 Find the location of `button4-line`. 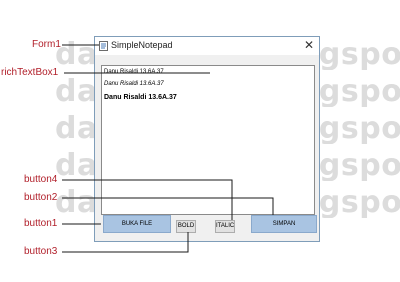

button4-line is located at coordinates (147, 199).